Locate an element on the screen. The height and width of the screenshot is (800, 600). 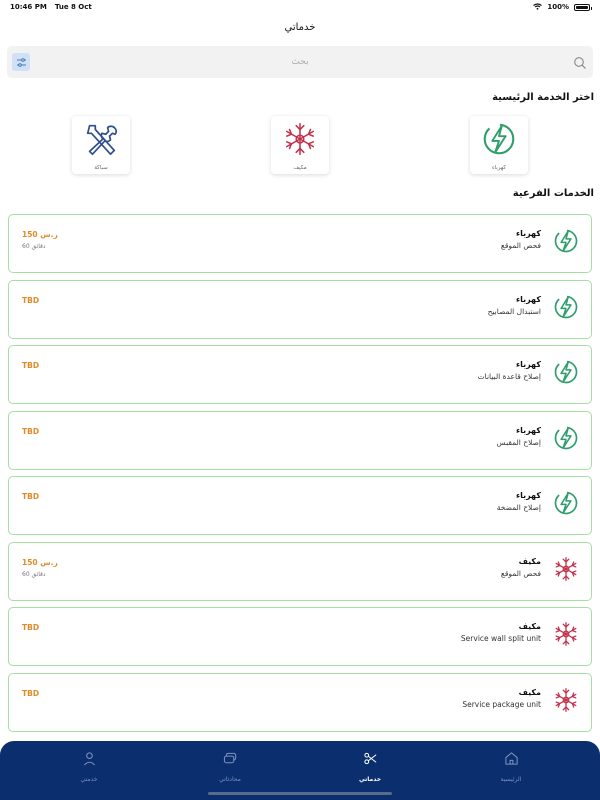
status-time: 10:46 PM is located at coordinates (28, 7).